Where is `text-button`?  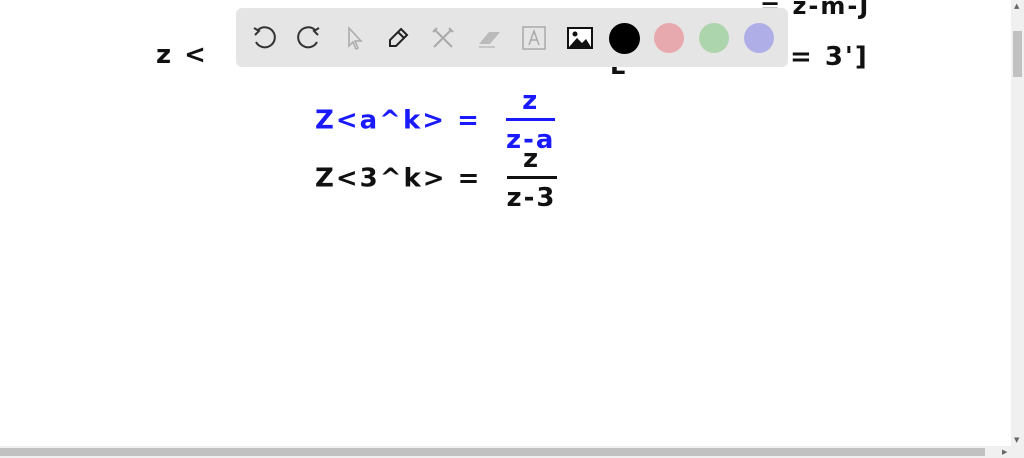 text-button is located at coordinates (534, 38).